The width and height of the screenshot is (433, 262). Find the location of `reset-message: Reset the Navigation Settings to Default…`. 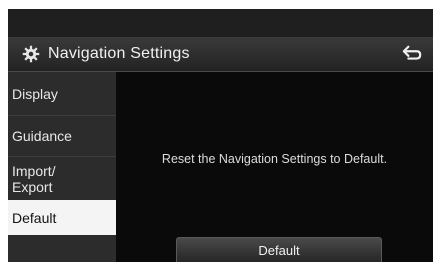

reset-message: Reset the Navigation Settings to Default… is located at coordinates (274, 159).